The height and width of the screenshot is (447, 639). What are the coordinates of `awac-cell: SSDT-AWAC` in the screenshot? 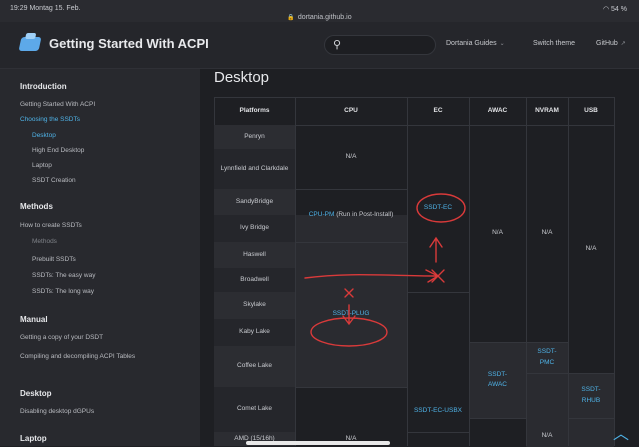 It's located at (497, 380).